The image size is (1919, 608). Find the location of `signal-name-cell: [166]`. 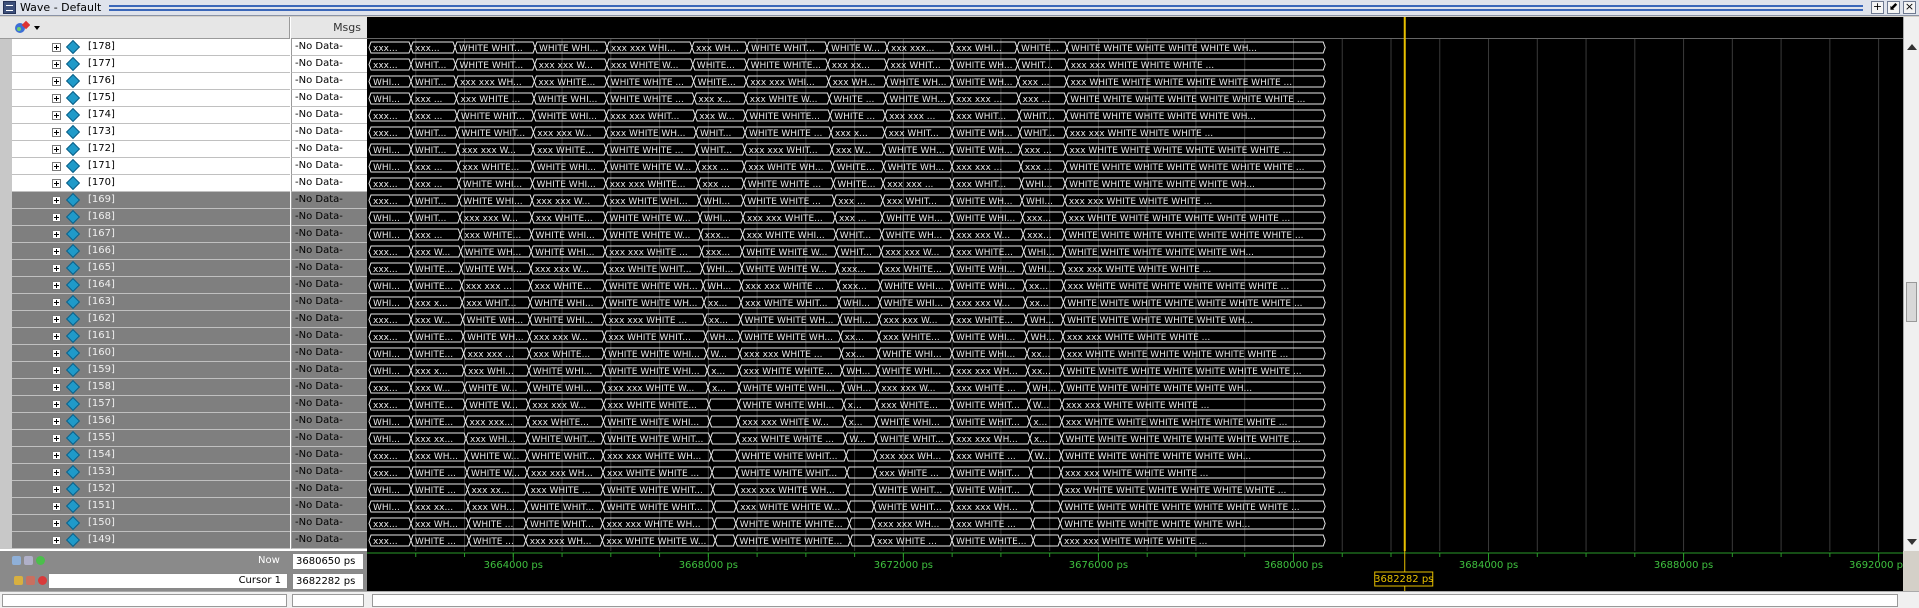

signal-name-cell: [166] is located at coordinates (151, 251).